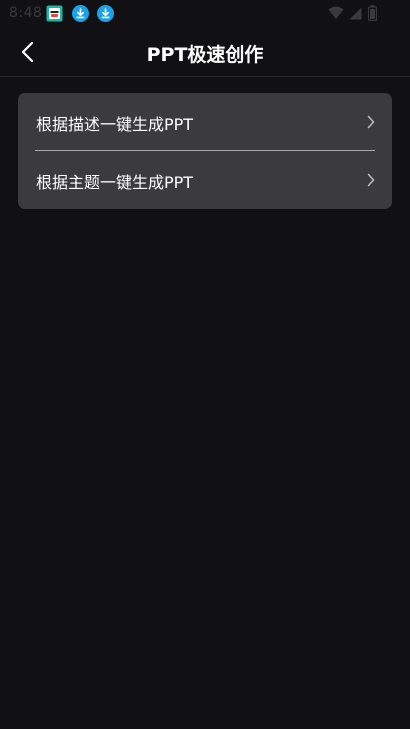 This screenshot has height=729, width=410. What do you see at coordinates (205, 121) in the screenshot?
I see `menu-item-generate-by-description: 根据描述一键生成PPT` at bounding box center [205, 121].